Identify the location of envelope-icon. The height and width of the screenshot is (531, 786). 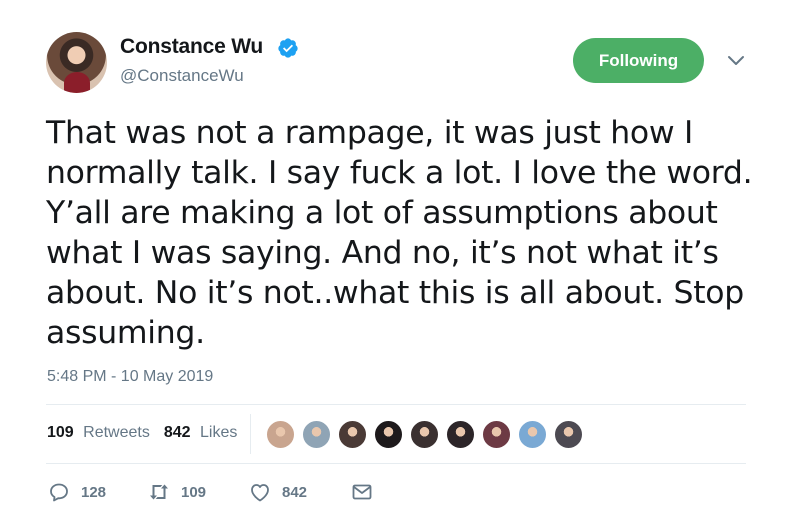
(362, 492).